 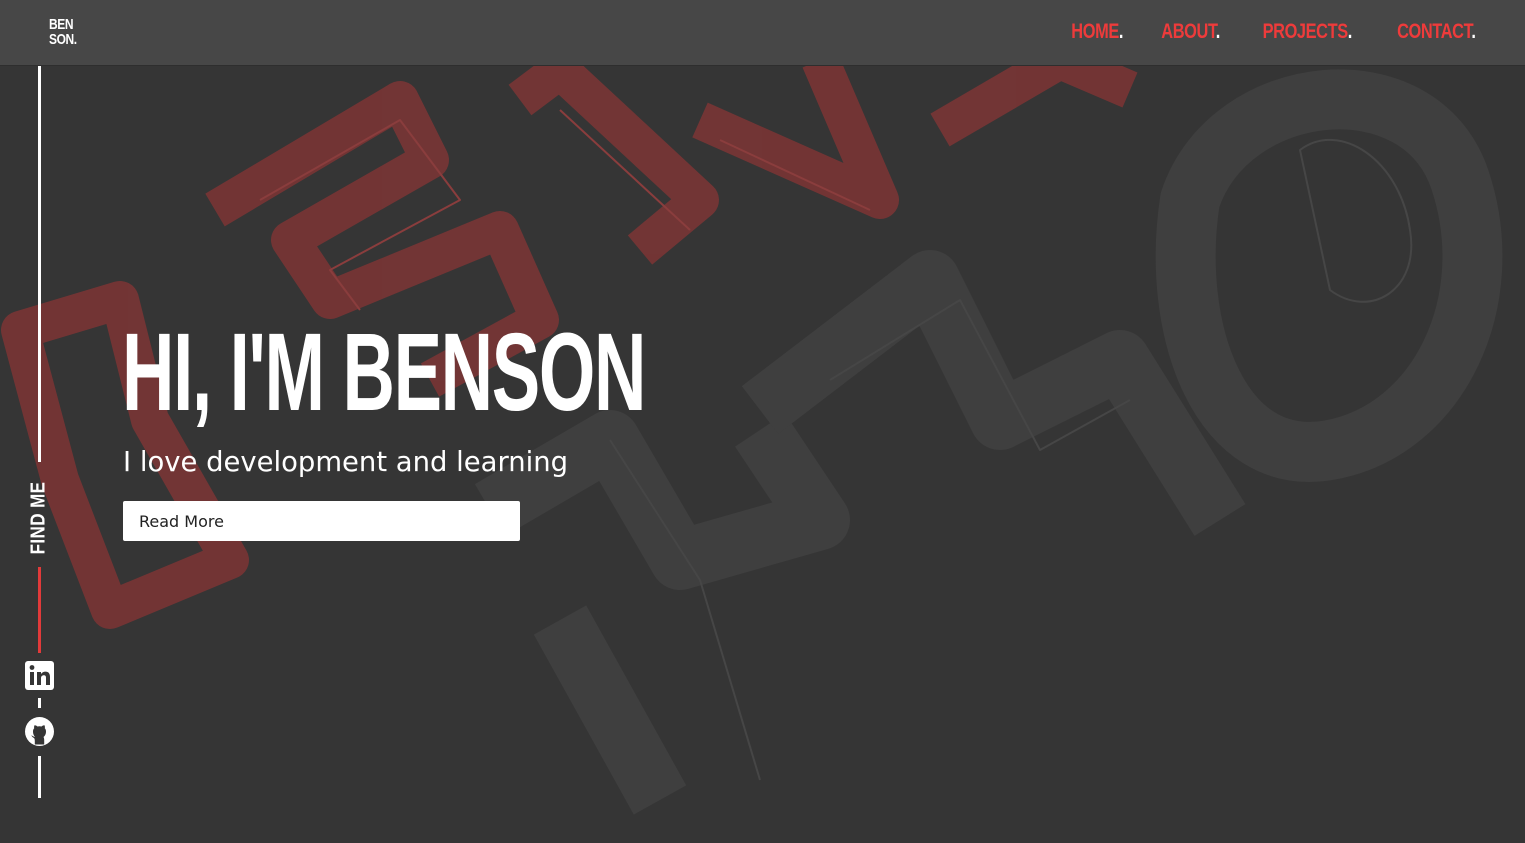 What do you see at coordinates (762, 33) in the screenshot?
I see `top-navigation-bar: BEN SON. HOME. ABOUT. PROJECTS. CONTACT.` at bounding box center [762, 33].